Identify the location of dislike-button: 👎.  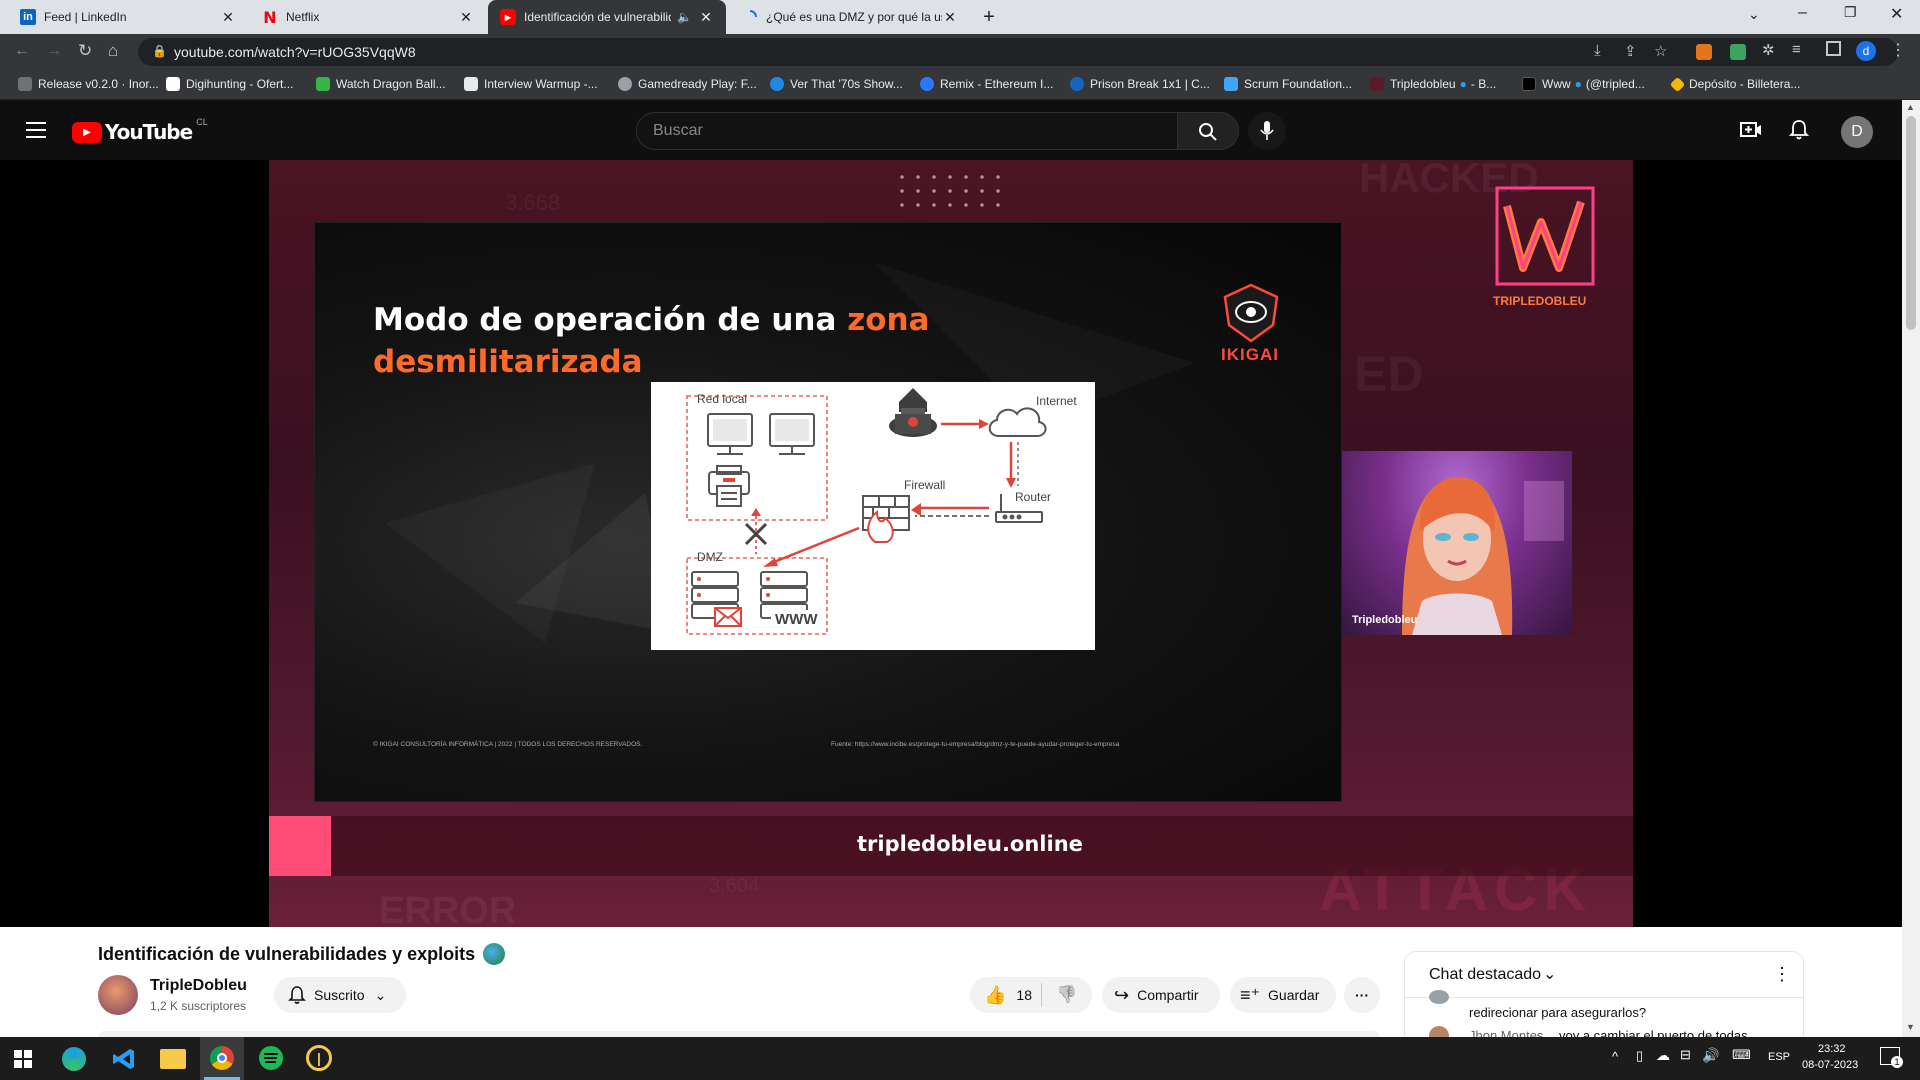
(1059, 995).